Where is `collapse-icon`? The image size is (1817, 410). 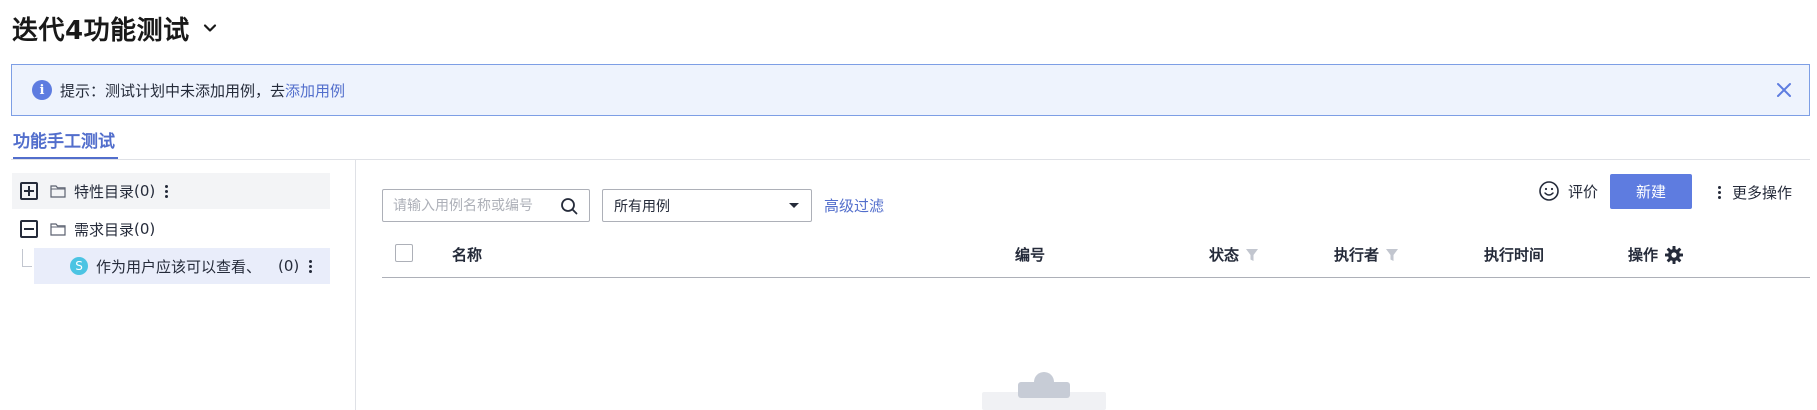 collapse-icon is located at coordinates (29, 229).